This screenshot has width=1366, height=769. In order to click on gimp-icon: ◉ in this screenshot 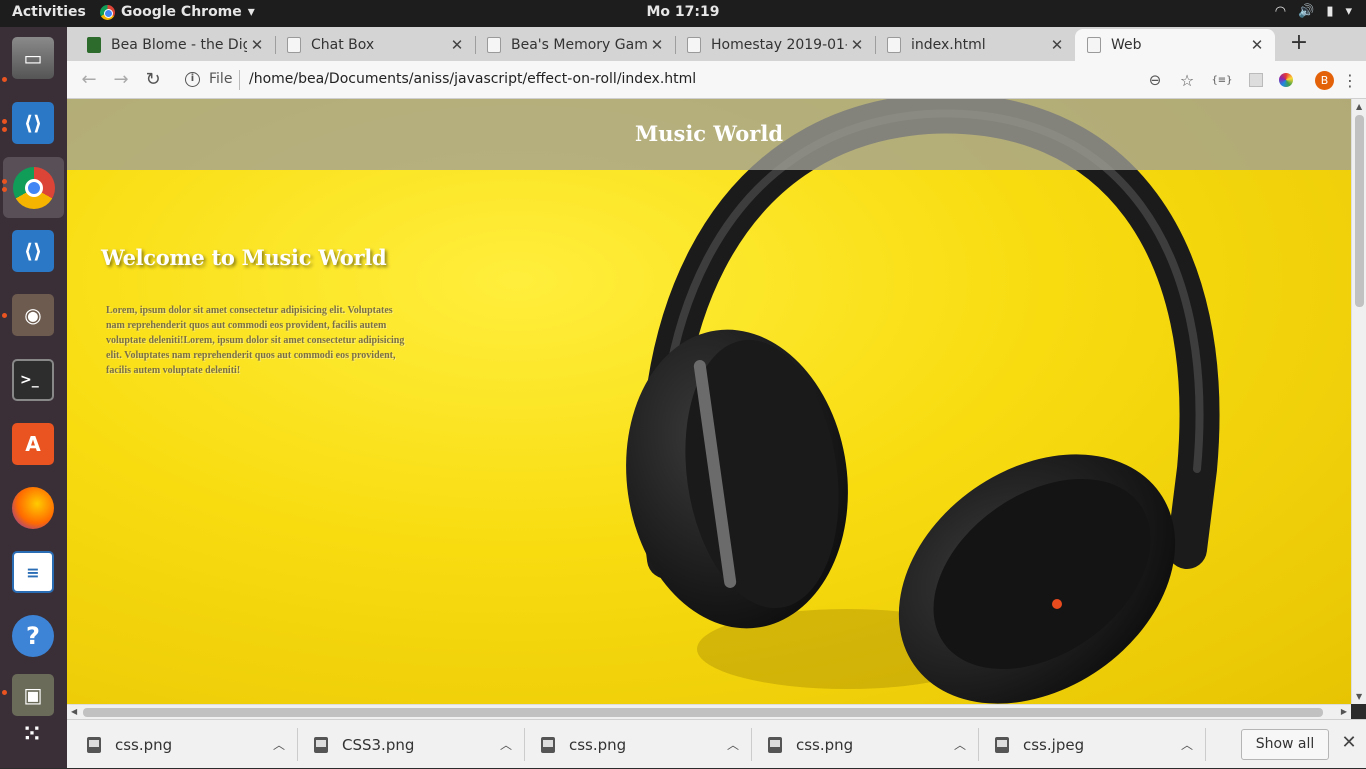, I will do `click(33, 315)`.